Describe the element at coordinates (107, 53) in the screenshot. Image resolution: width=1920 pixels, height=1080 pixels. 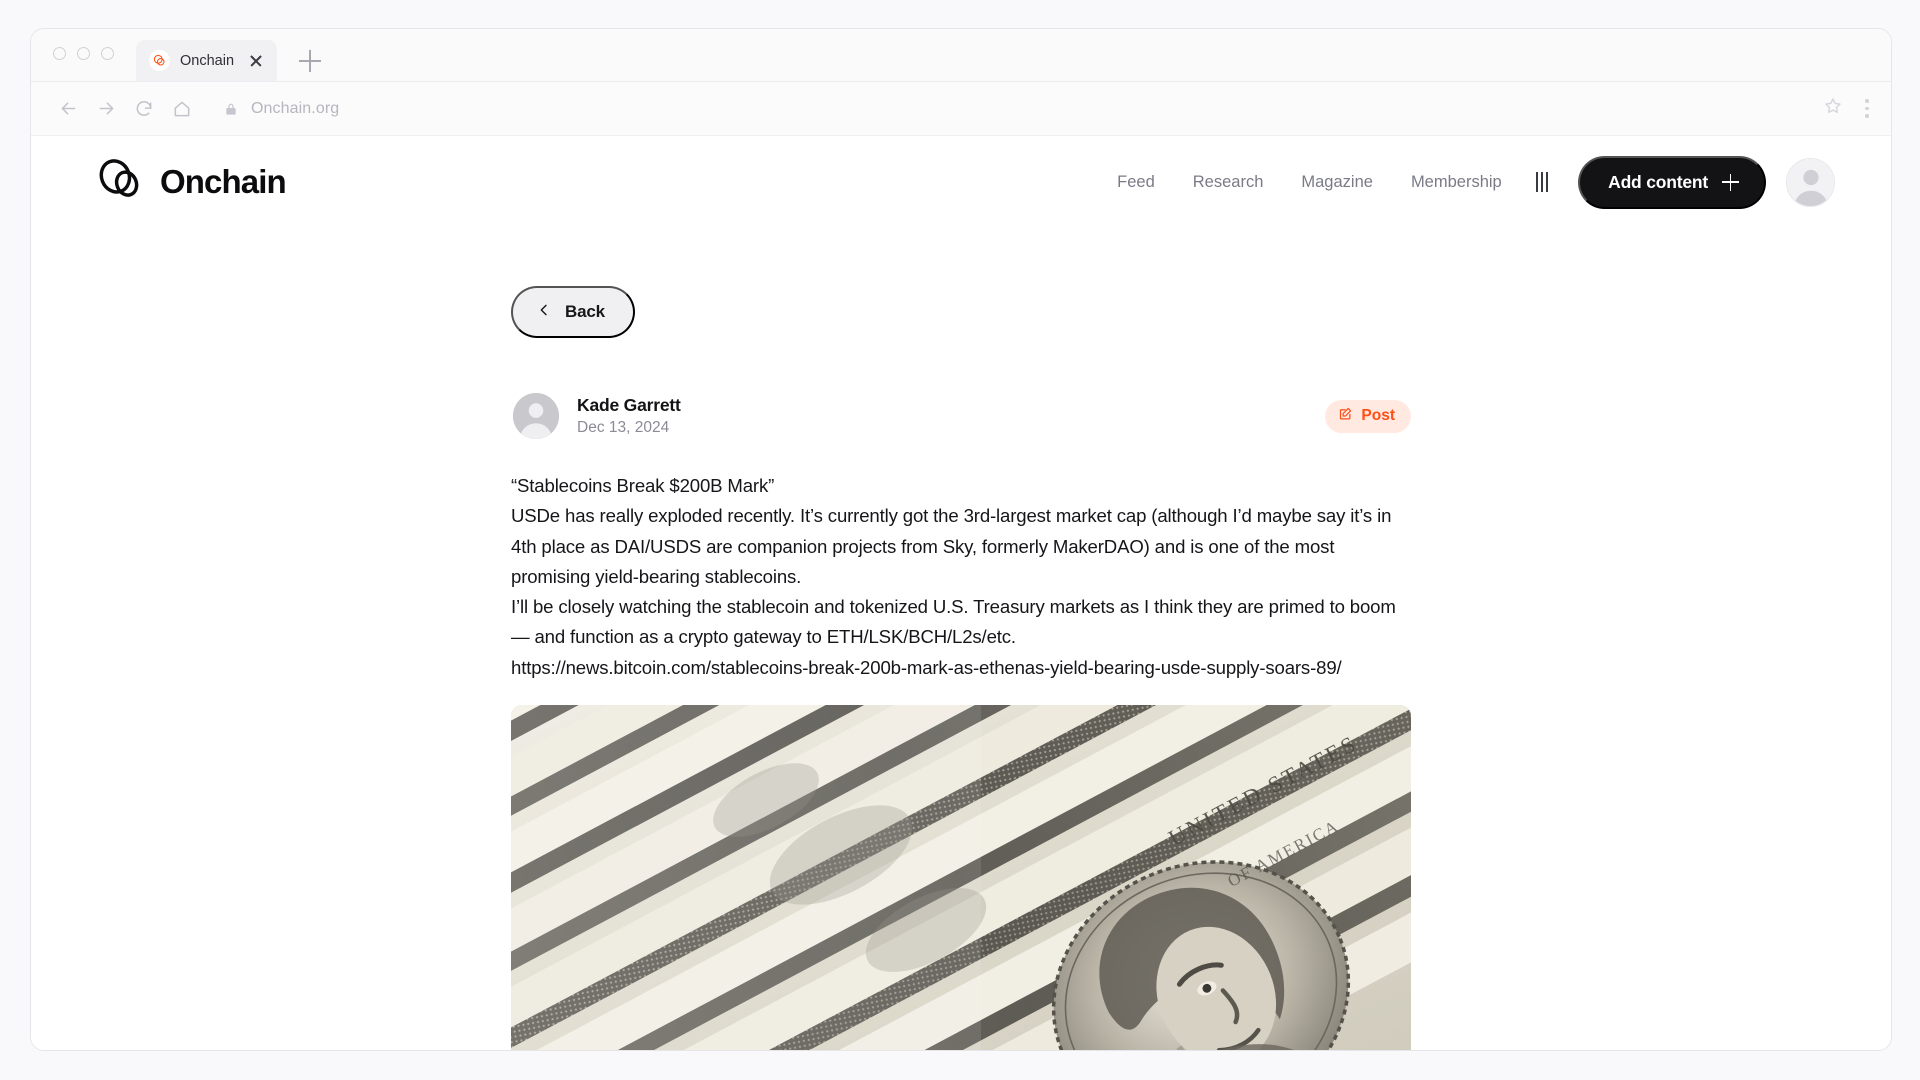
I see `window-maximize-button` at that location.